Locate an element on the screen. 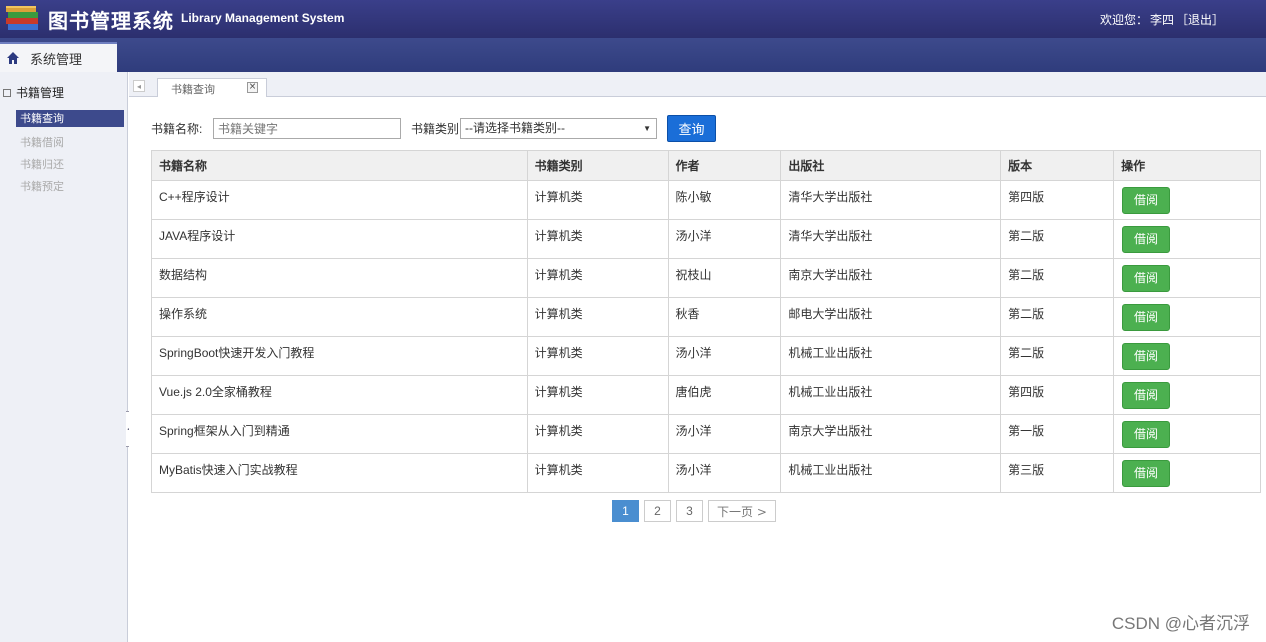 The width and height of the screenshot is (1266, 642). table-row: MyBatis快速入门实战教程 计算机类 汤小洋 机械工业出版社 第三版 借阅 is located at coordinates (706, 473).